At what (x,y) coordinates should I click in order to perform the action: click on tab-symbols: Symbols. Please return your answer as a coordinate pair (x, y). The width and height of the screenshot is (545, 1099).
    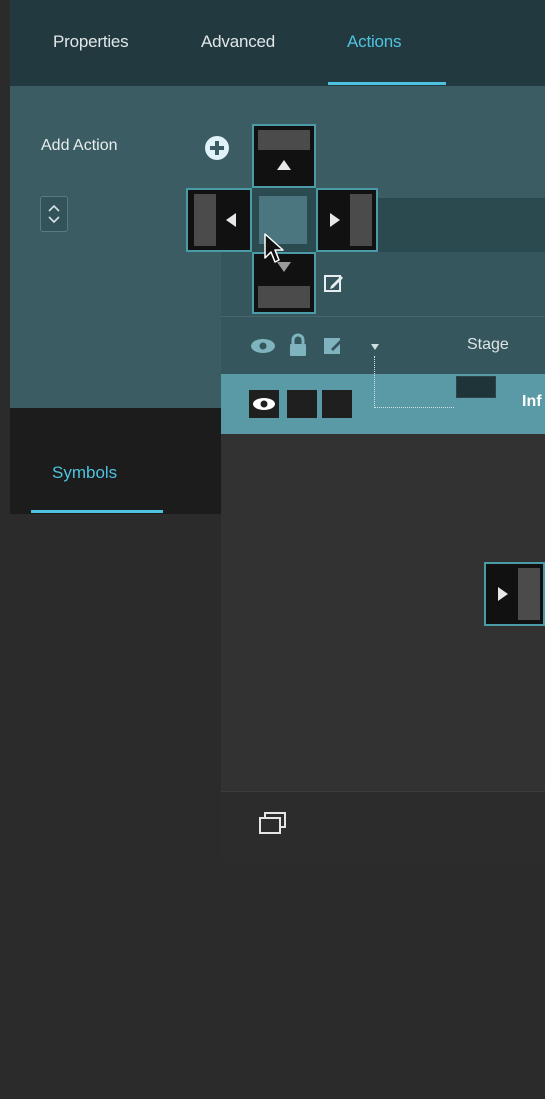
    Looking at the image, I should click on (84, 473).